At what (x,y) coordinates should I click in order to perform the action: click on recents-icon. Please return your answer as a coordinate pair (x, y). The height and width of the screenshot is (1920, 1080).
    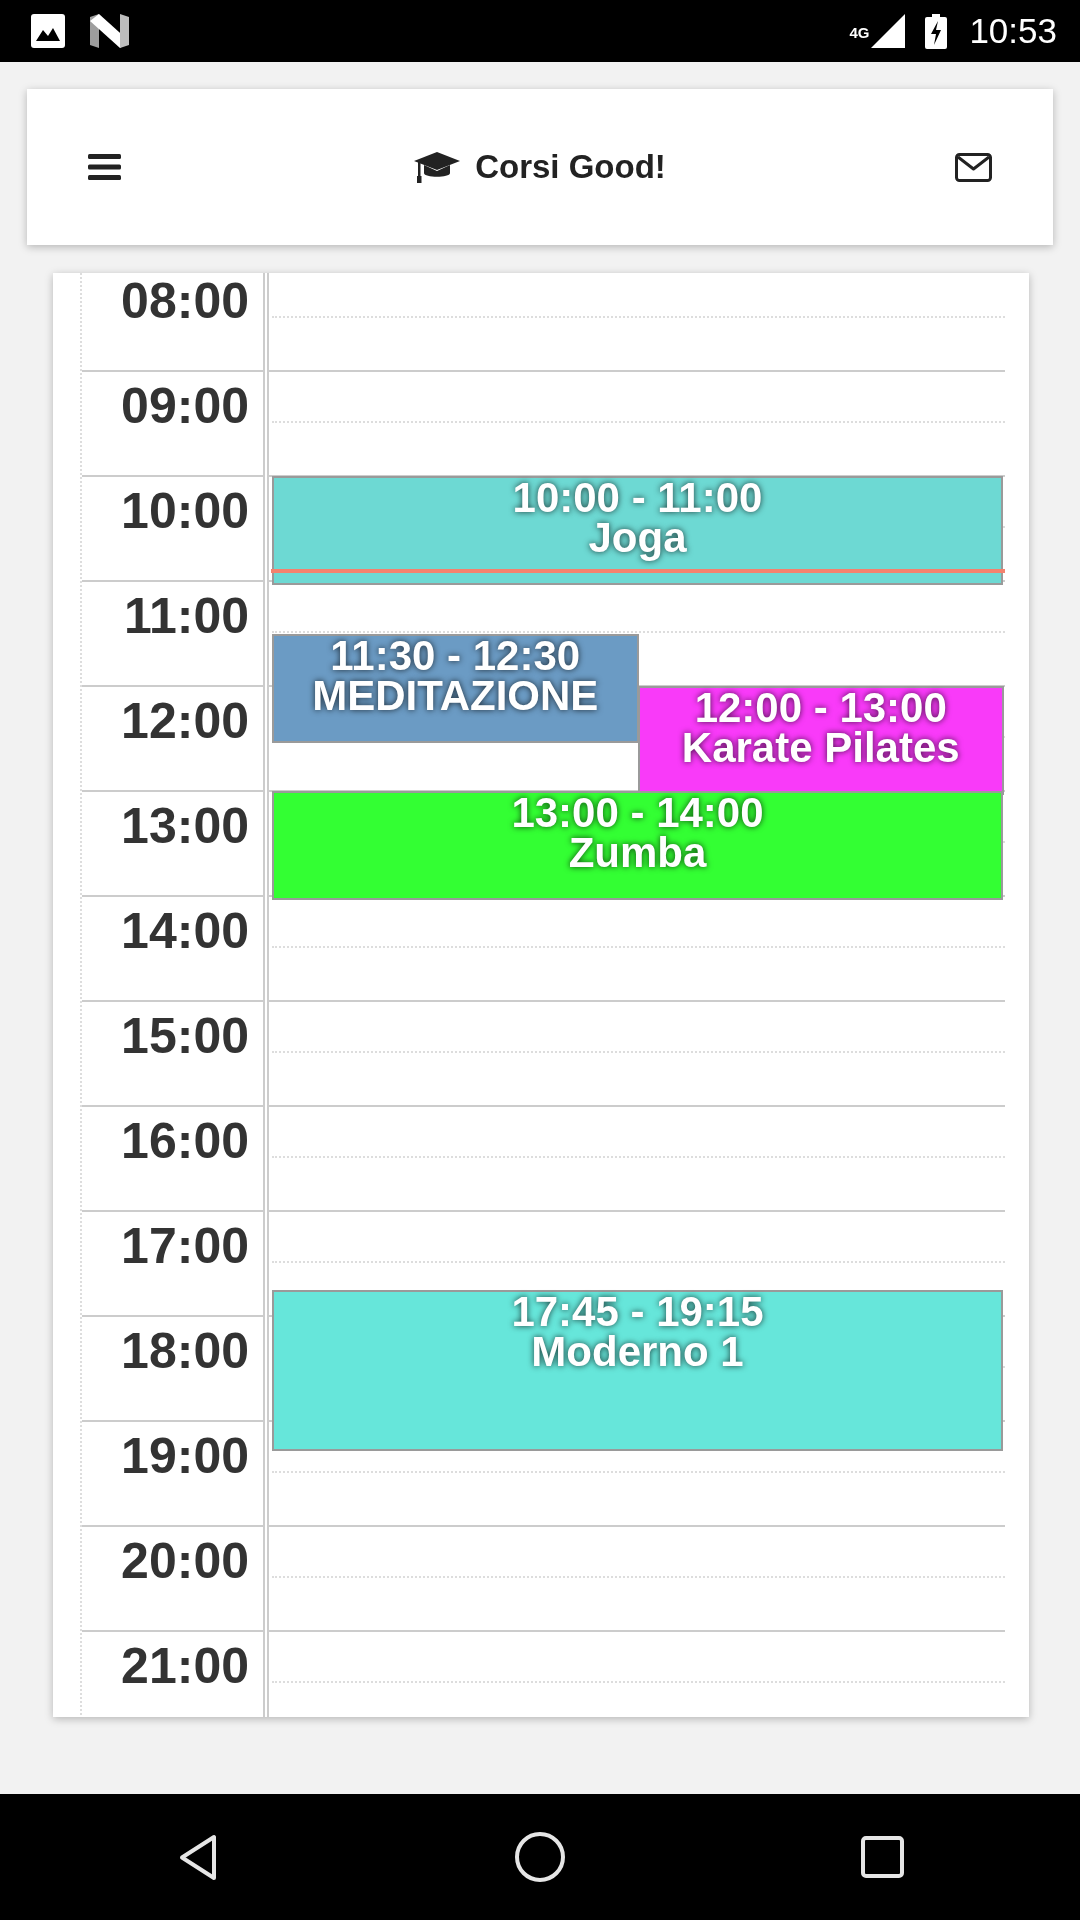
    Looking at the image, I should click on (882, 1857).